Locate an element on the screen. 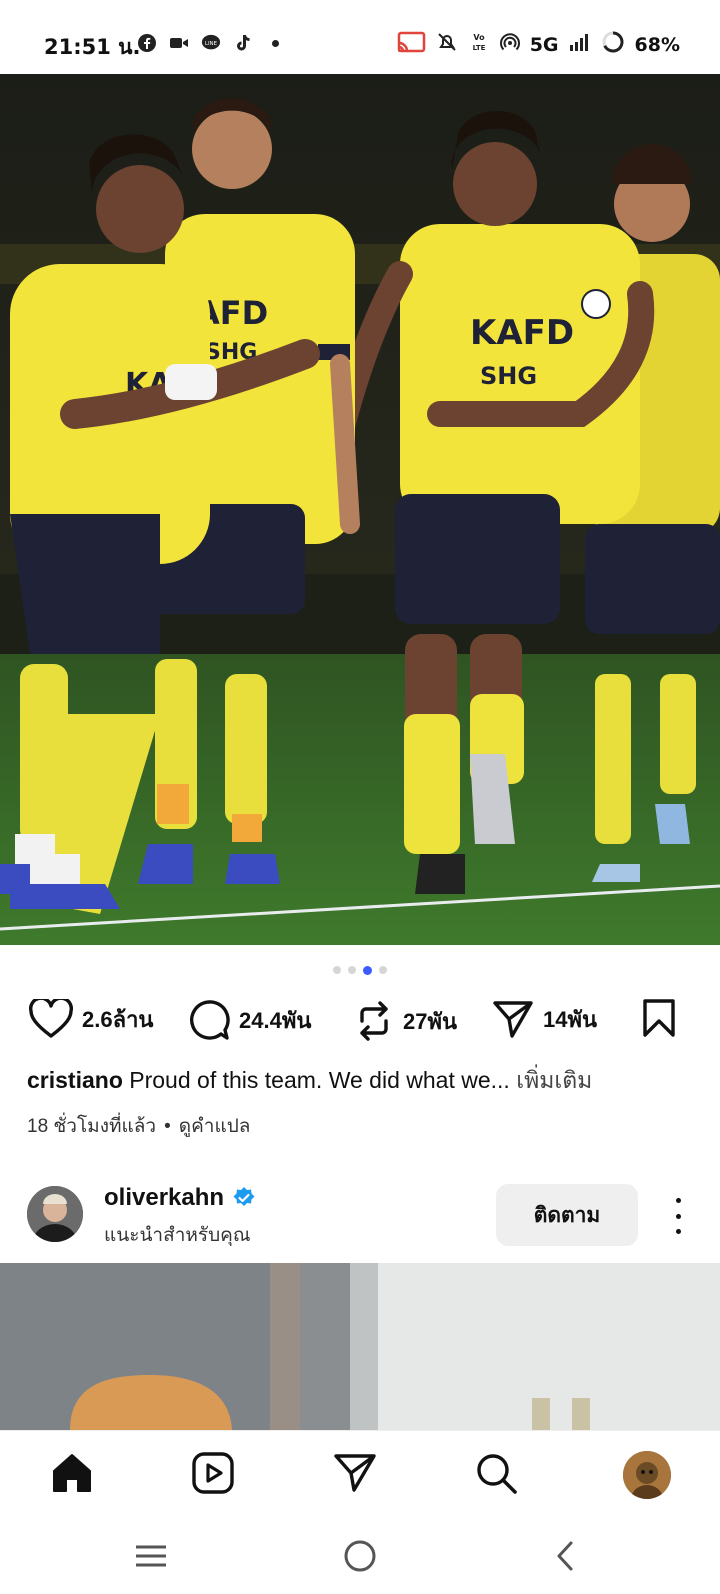  repost-count: 27พัน is located at coordinates (430, 1021).